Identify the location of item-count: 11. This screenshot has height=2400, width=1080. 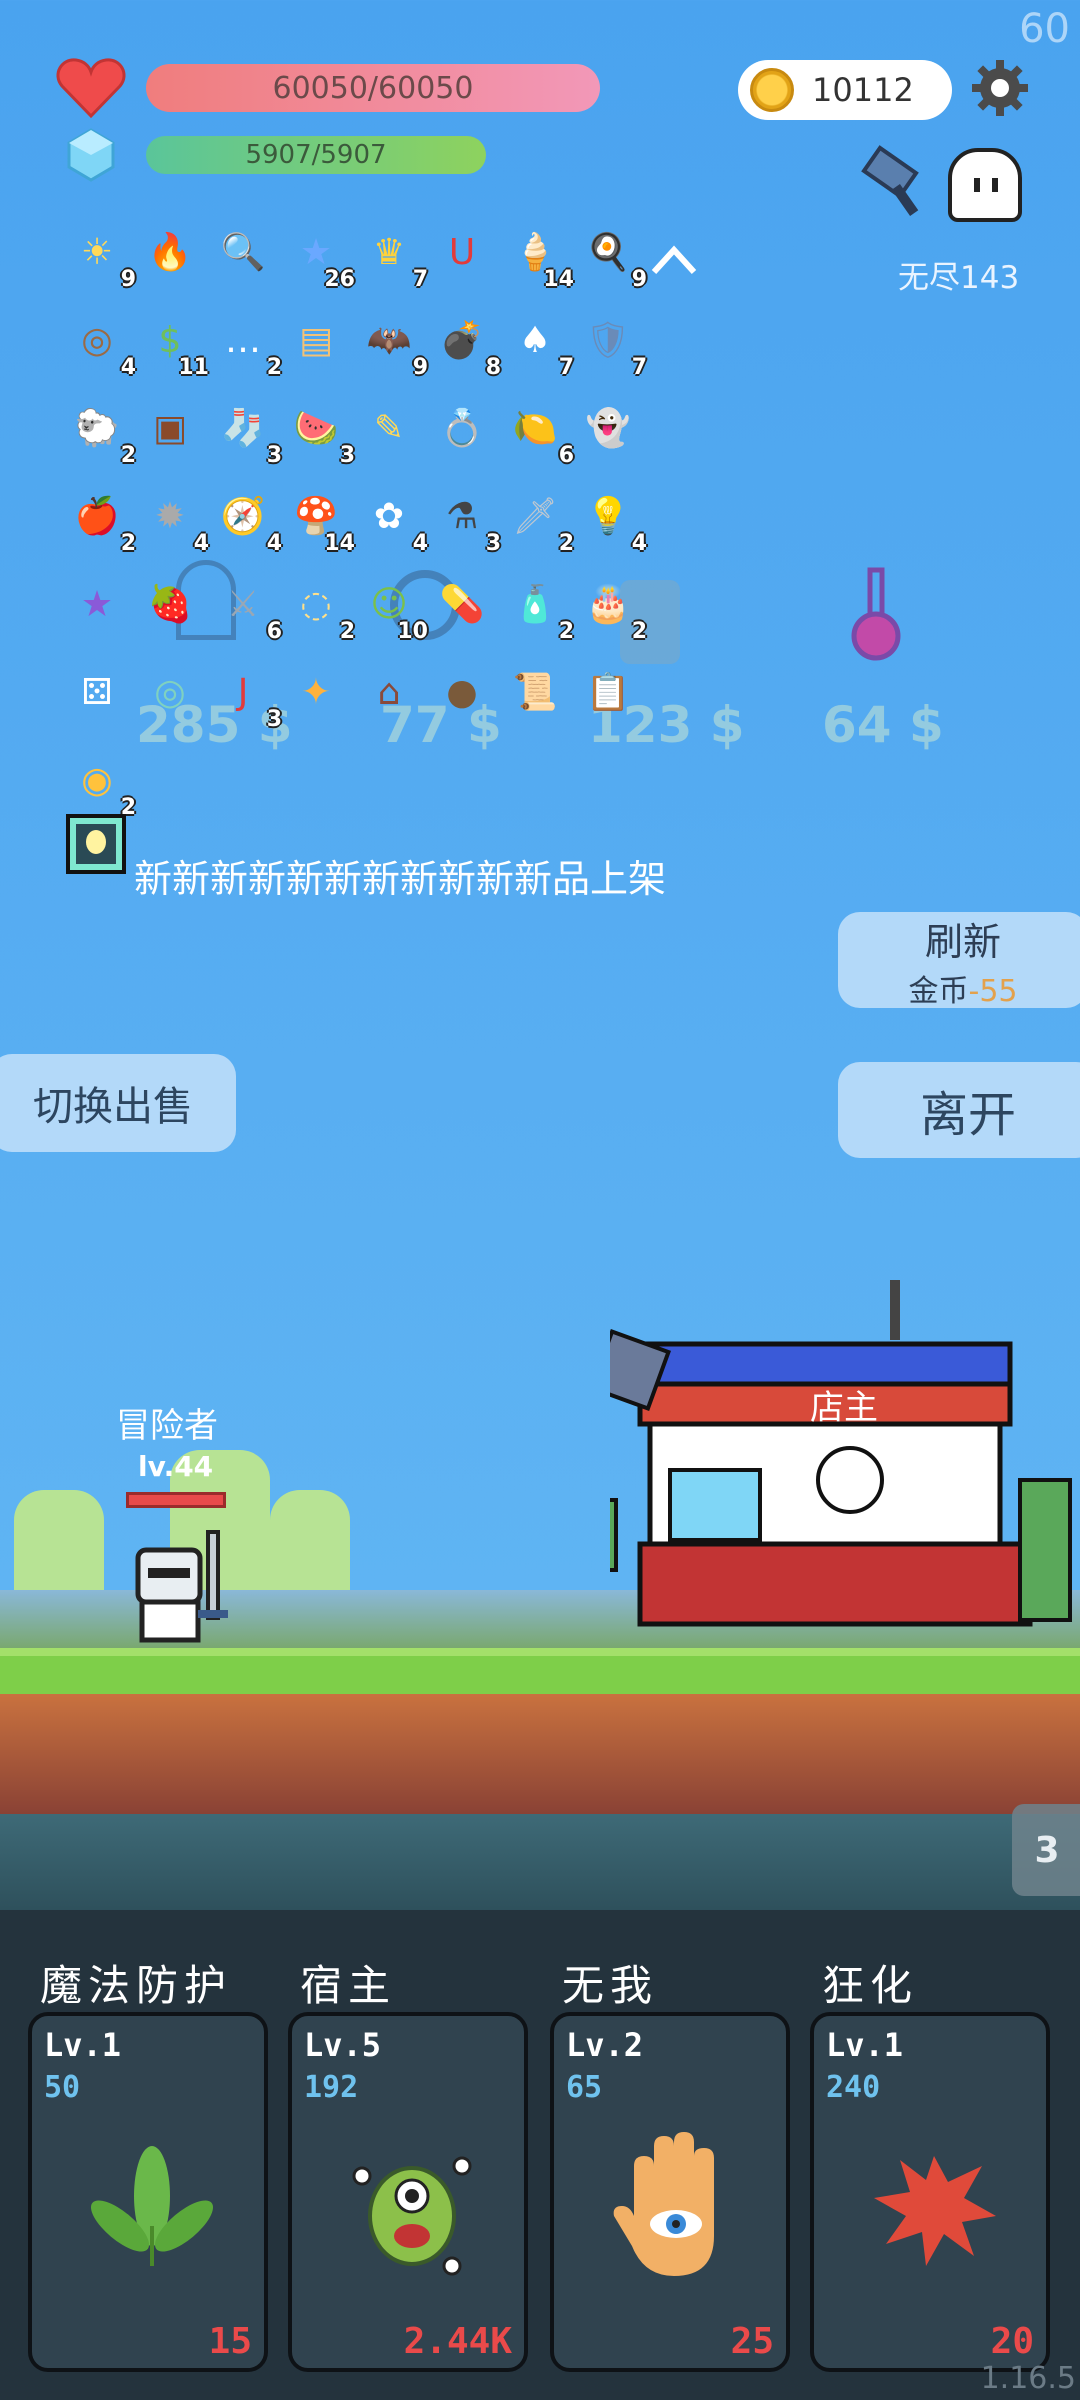
(193, 367).